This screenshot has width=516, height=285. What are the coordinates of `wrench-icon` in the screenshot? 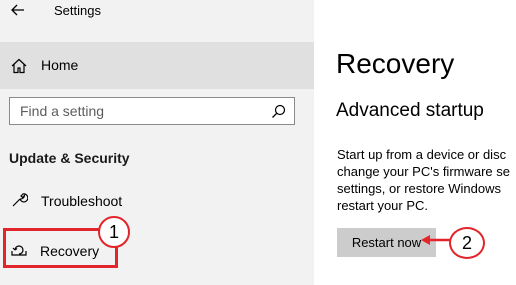 It's located at (20, 200).